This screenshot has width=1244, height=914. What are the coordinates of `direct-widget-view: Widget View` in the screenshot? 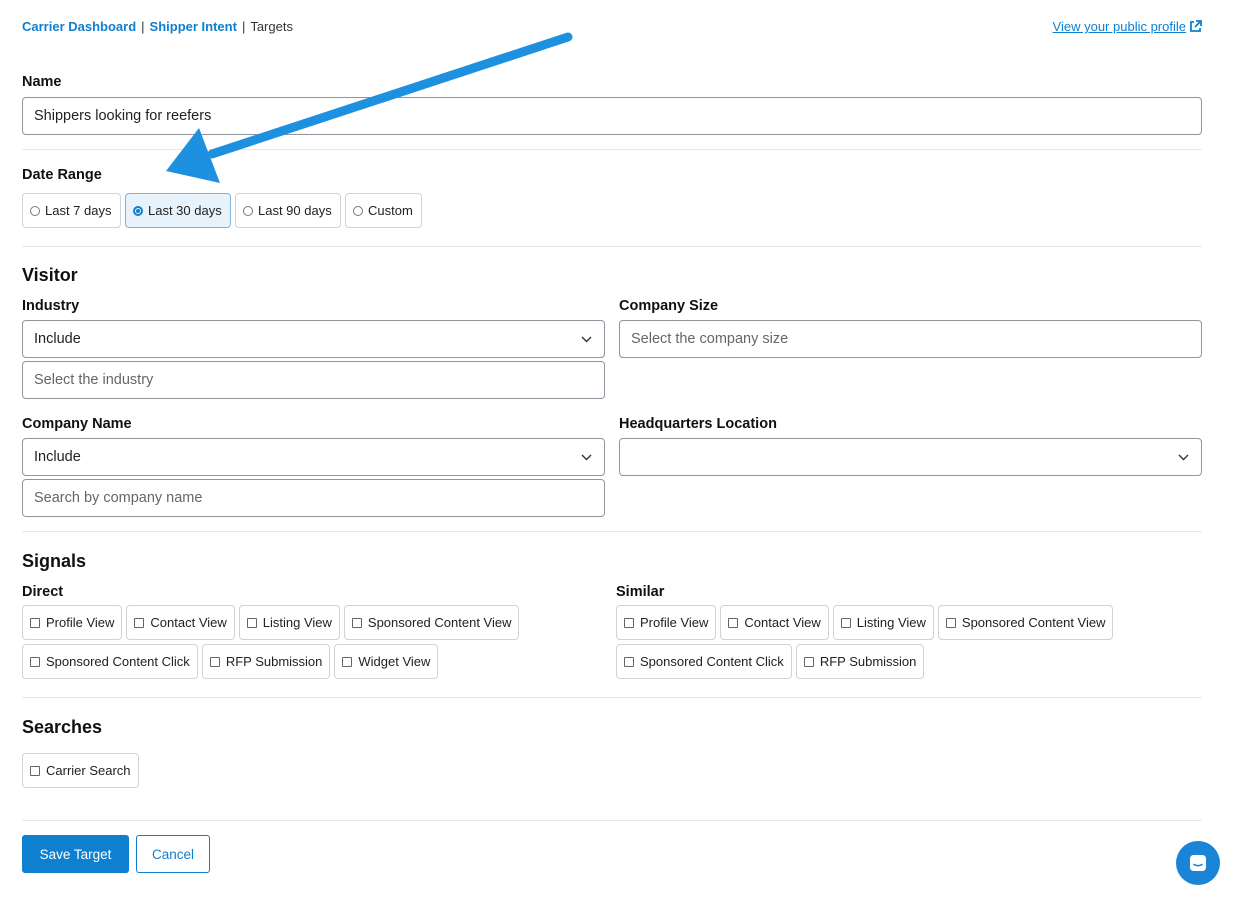 It's located at (386, 661).